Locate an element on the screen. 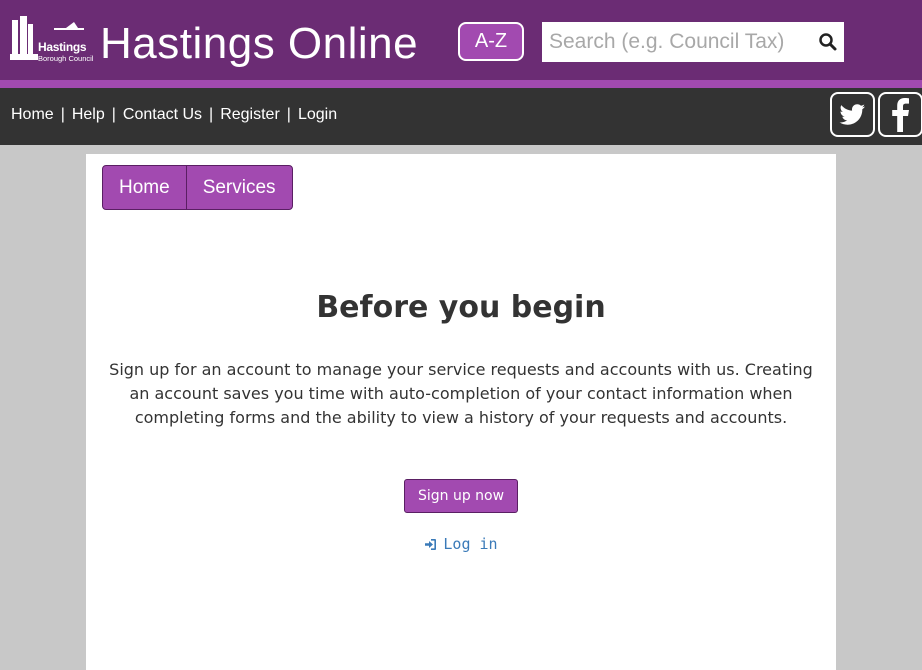  breadcrumb-home: Home is located at coordinates (144, 187).